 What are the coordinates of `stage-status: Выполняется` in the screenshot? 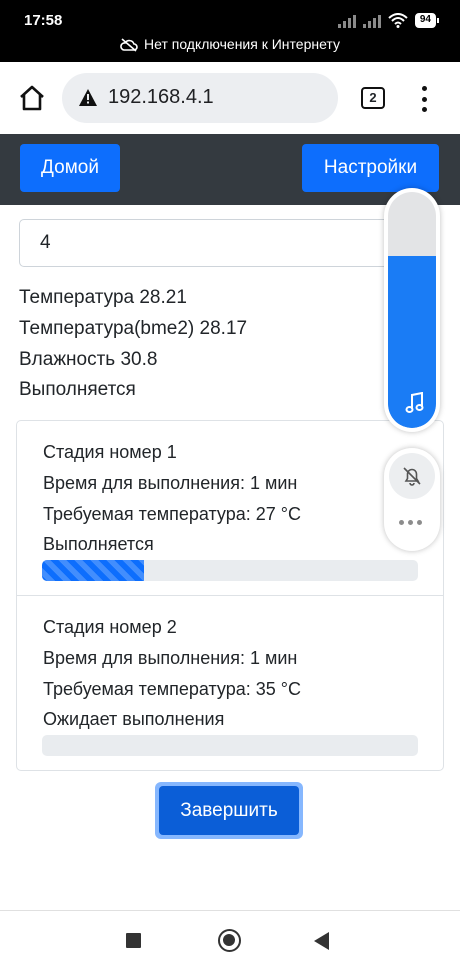 It's located at (98, 544).